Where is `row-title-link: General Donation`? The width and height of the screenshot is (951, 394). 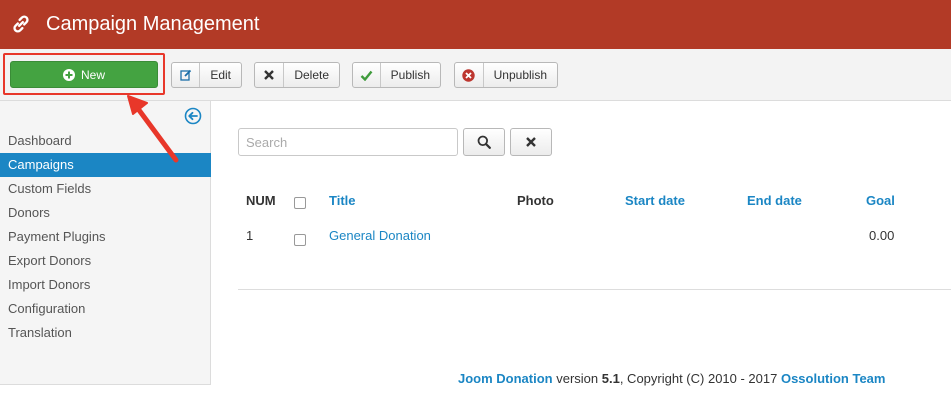 row-title-link: General Donation is located at coordinates (380, 236).